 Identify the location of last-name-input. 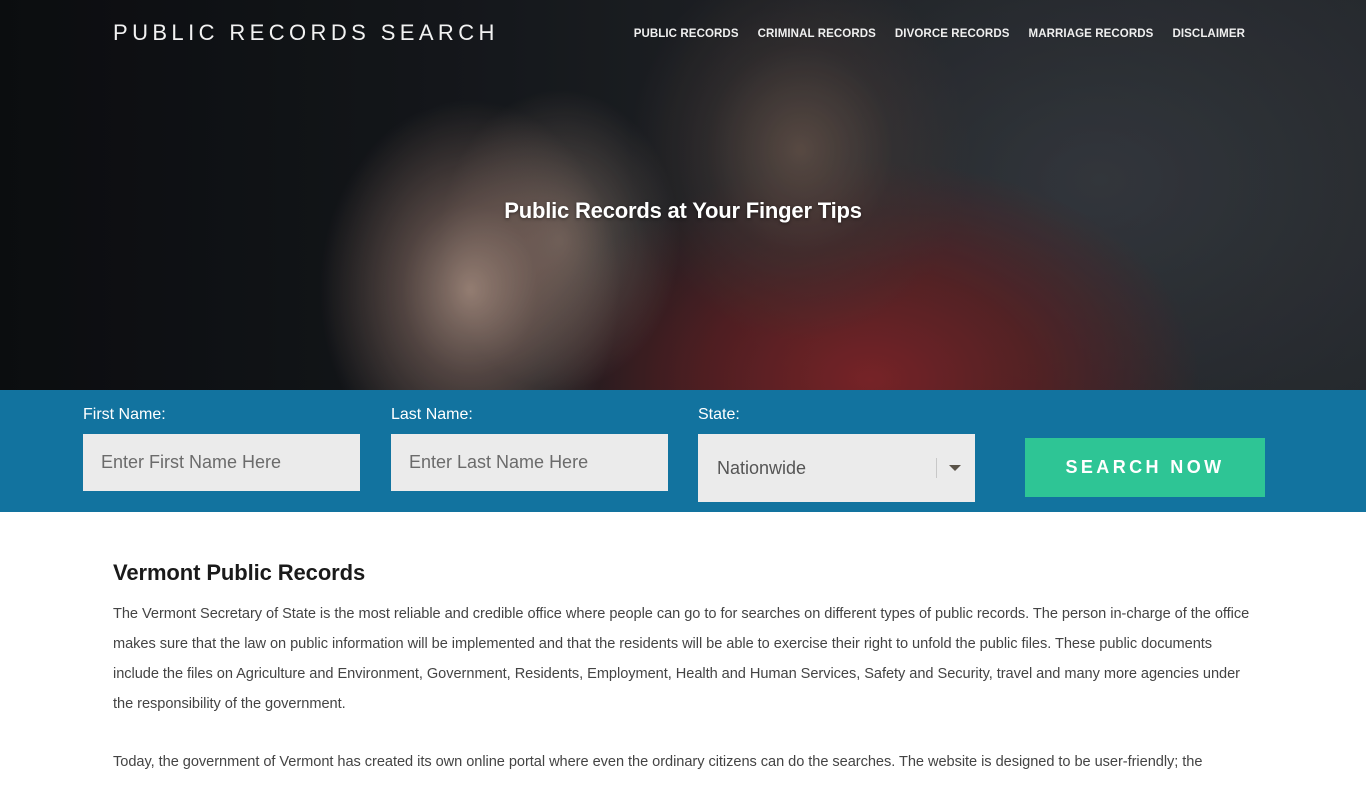
(529, 462).